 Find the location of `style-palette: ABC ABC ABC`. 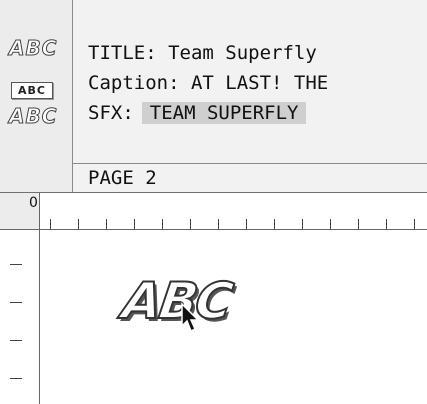

style-palette: ABC ABC ABC is located at coordinates (36, 96).